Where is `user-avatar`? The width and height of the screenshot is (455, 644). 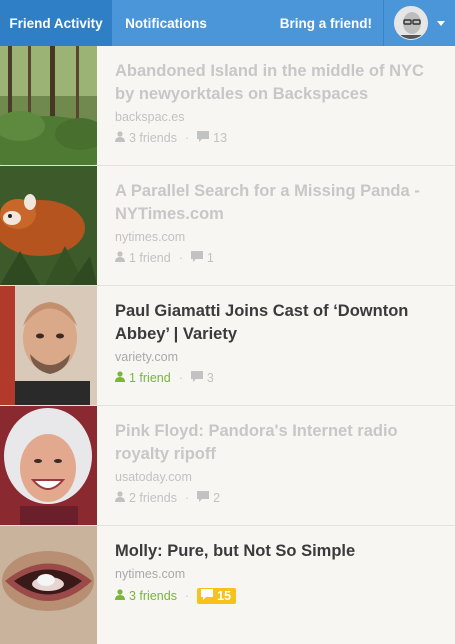
user-avatar is located at coordinates (411, 23).